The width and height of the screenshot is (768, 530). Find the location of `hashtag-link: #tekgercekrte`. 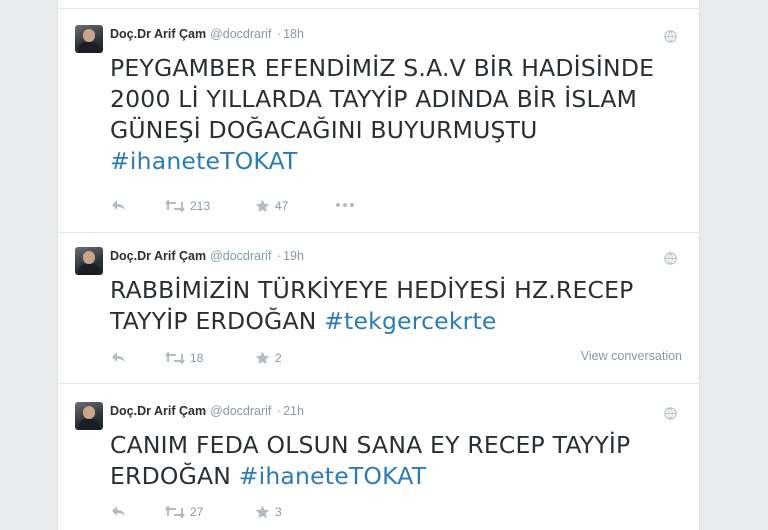

hashtag-link: #tekgercekrte is located at coordinates (410, 321).